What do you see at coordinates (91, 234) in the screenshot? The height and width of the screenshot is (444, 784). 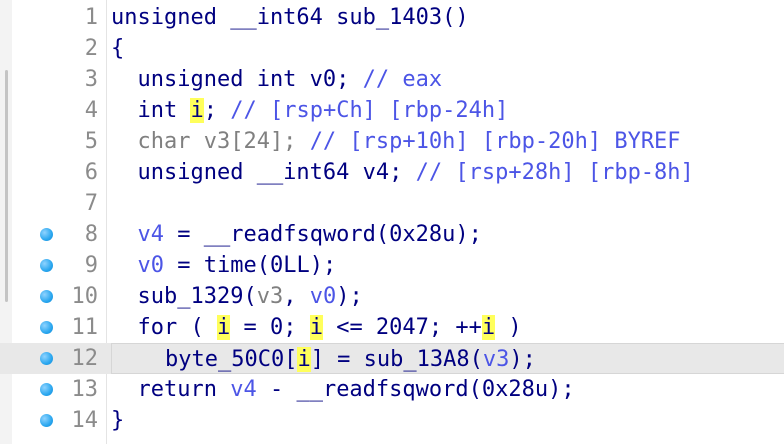 I see `line-number: 8` at bounding box center [91, 234].